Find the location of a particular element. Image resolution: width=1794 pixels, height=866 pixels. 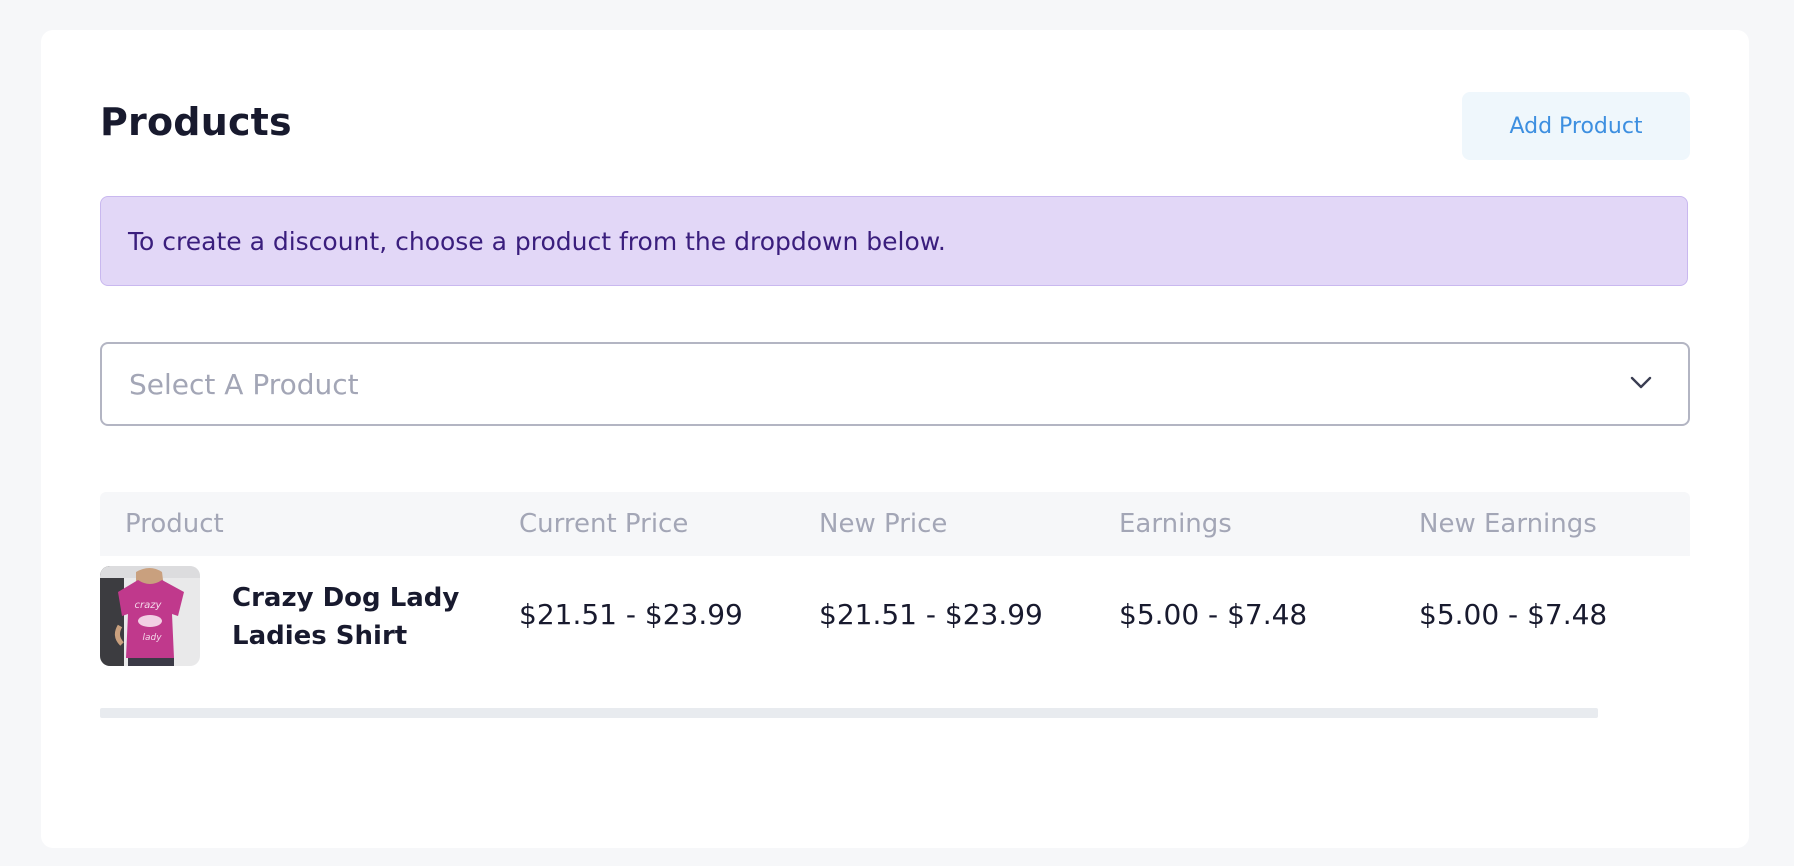

svg-text: crazy is located at coordinates (149, 605).